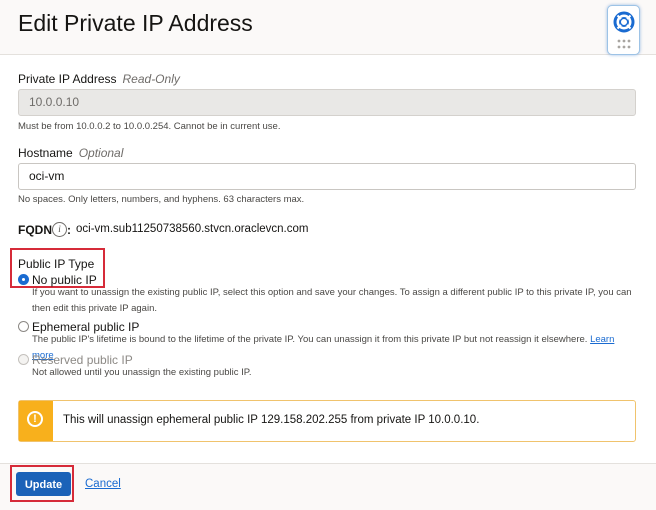 The image size is (656, 510). I want to click on radio-no-public-ip, so click(23, 279).